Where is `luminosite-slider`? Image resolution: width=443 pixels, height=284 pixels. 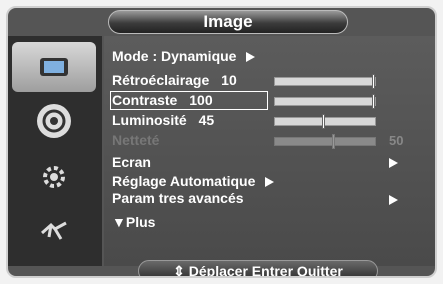 luminosite-slider is located at coordinates (325, 121).